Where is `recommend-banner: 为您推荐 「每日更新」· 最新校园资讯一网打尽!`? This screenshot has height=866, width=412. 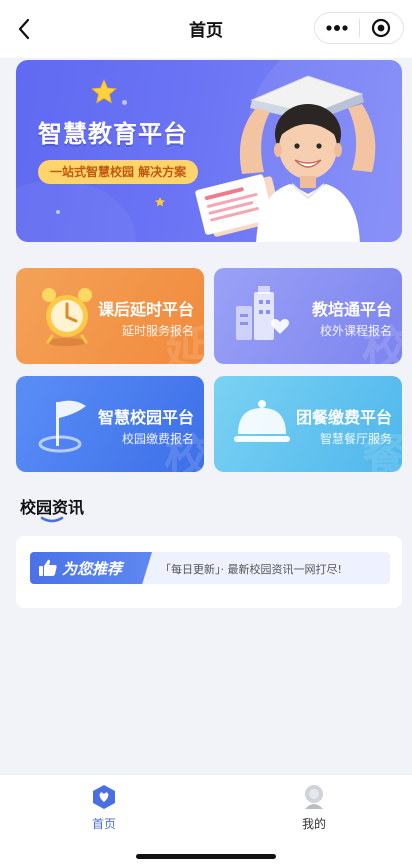
recommend-banner: 为您推荐 「每日更新」· 最新校园资讯一网打尽! is located at coordinates (210, 568).